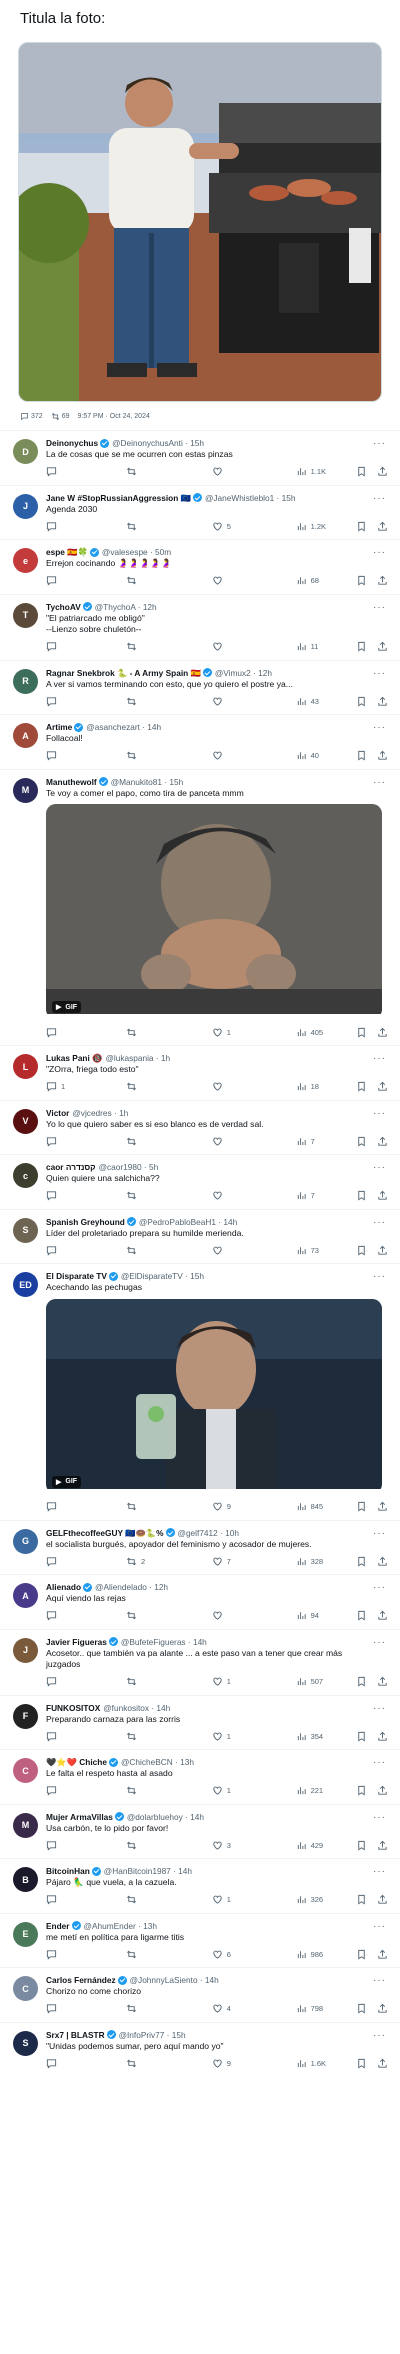 This screenshot has width=400, height=2354. I want to click on author-name: Mujer ArmaVillas, so click(79, 1817).